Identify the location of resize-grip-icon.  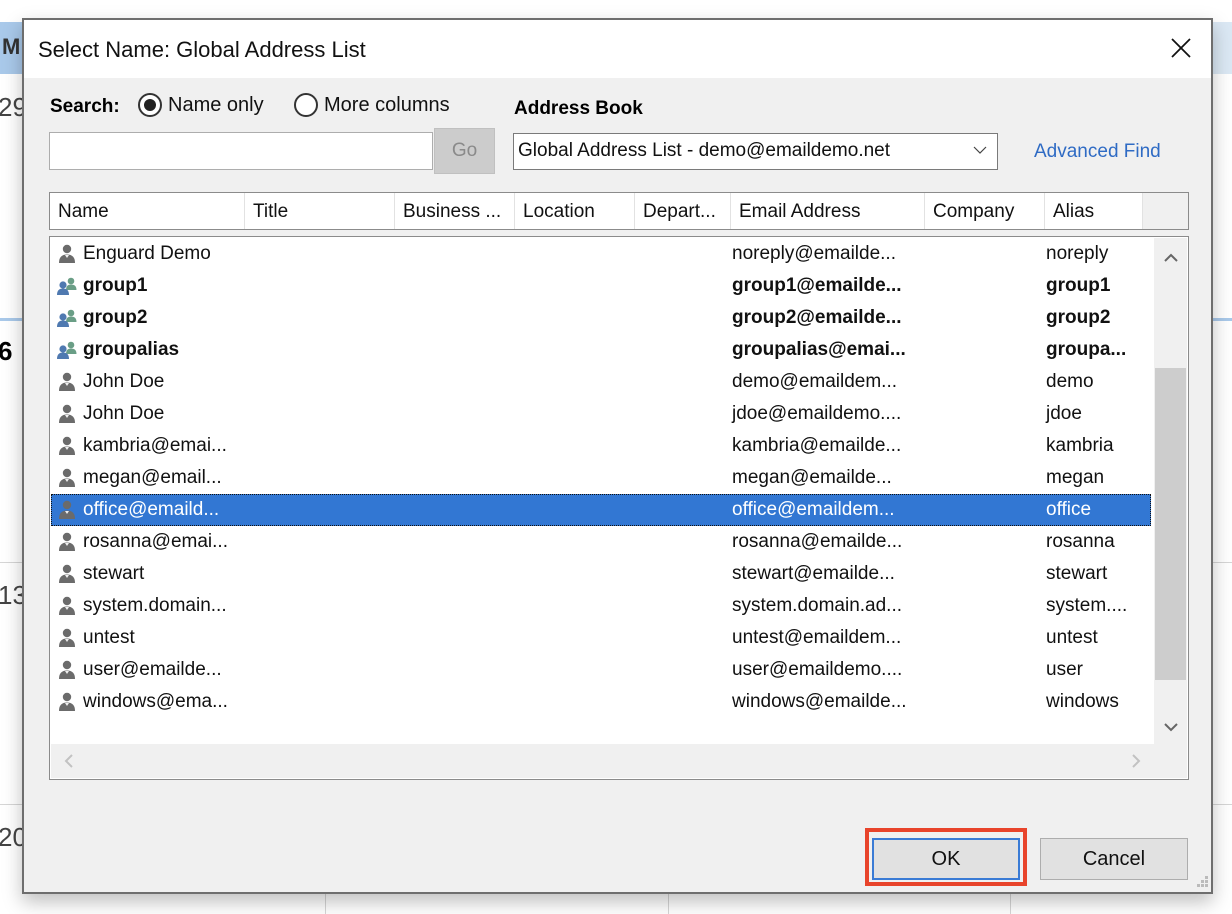
(1201, 882).